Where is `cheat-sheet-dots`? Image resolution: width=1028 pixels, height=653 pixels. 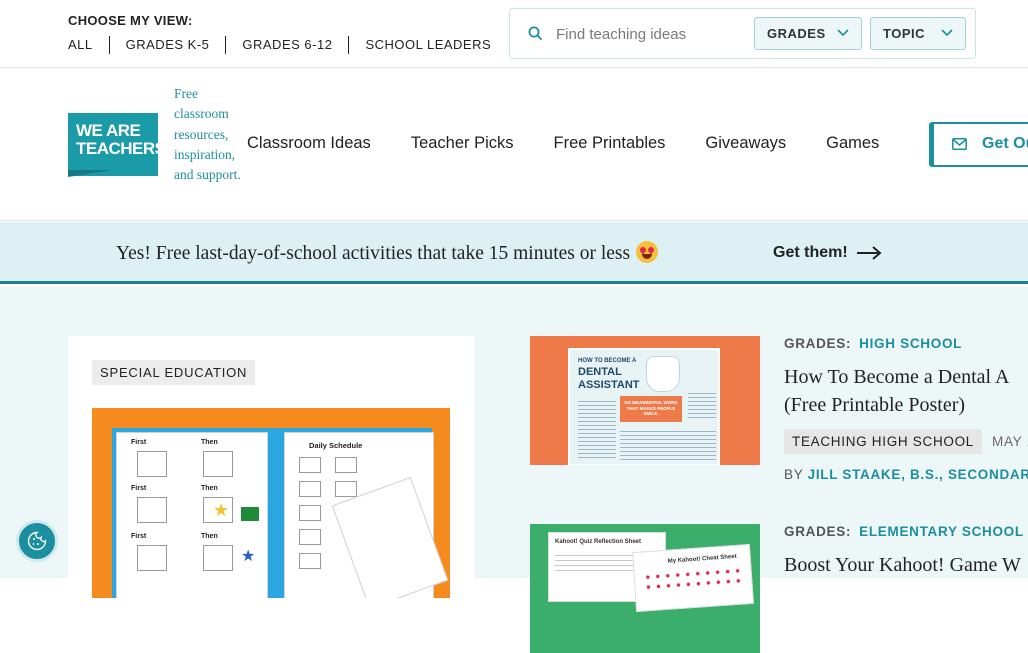 cheat-sheet-dots is located at coordinates (693, 579).